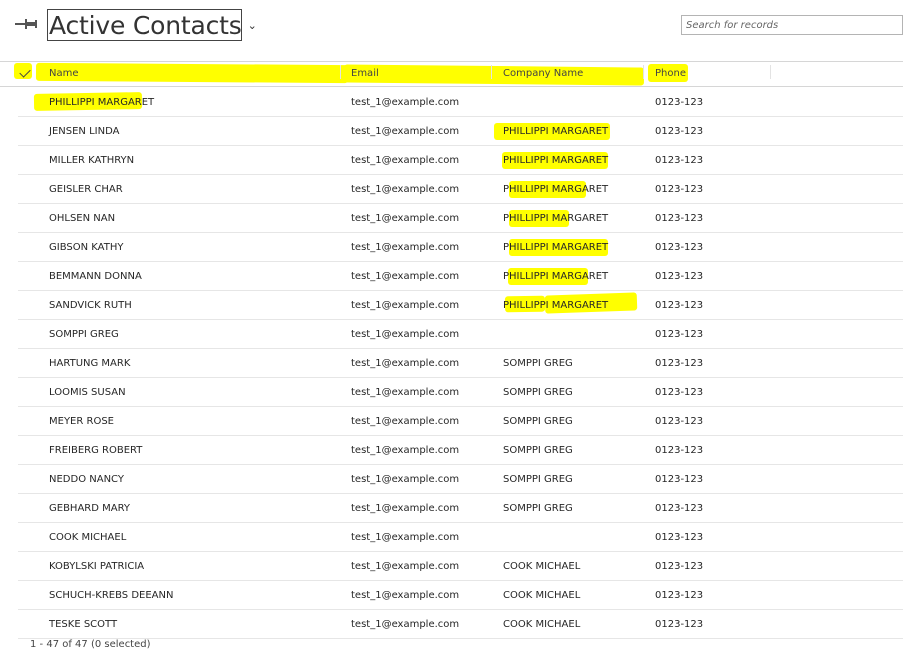  What do you see at coordinates (96, 566) in the screenshot?
I see `contact-name: KOBYLSKI PATRICIA` at bounding box center [96, 566].